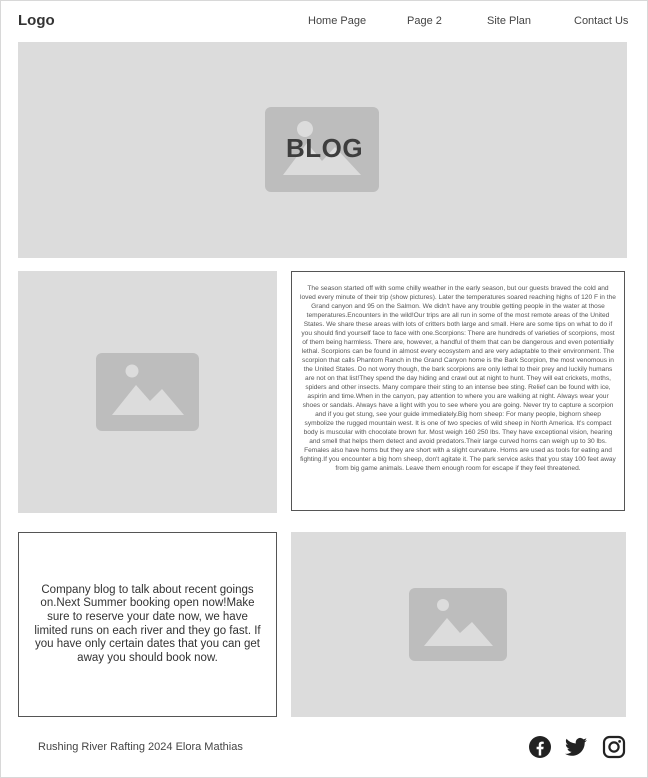 The width and height of the screenshot is (648, 778). What do you see at coordinates (337, 21) in the screenshot?
I see `nav-home-page: Home Page` at bounding box center [337, 21].